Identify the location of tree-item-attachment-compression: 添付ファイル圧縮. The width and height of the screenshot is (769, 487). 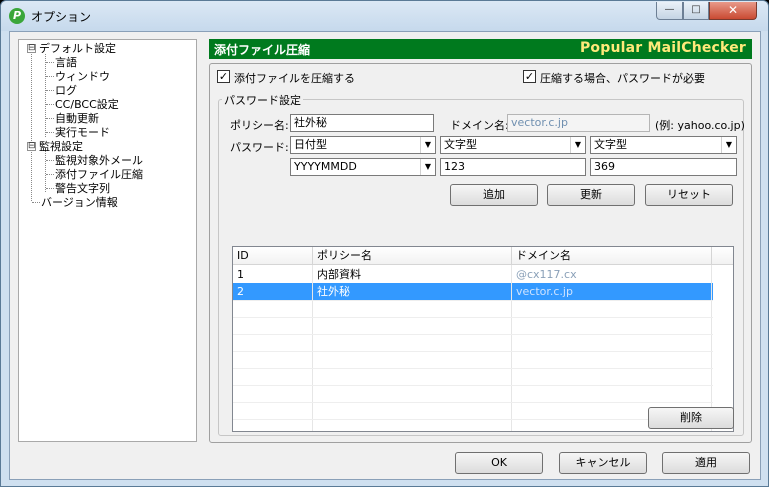
(99, 174).